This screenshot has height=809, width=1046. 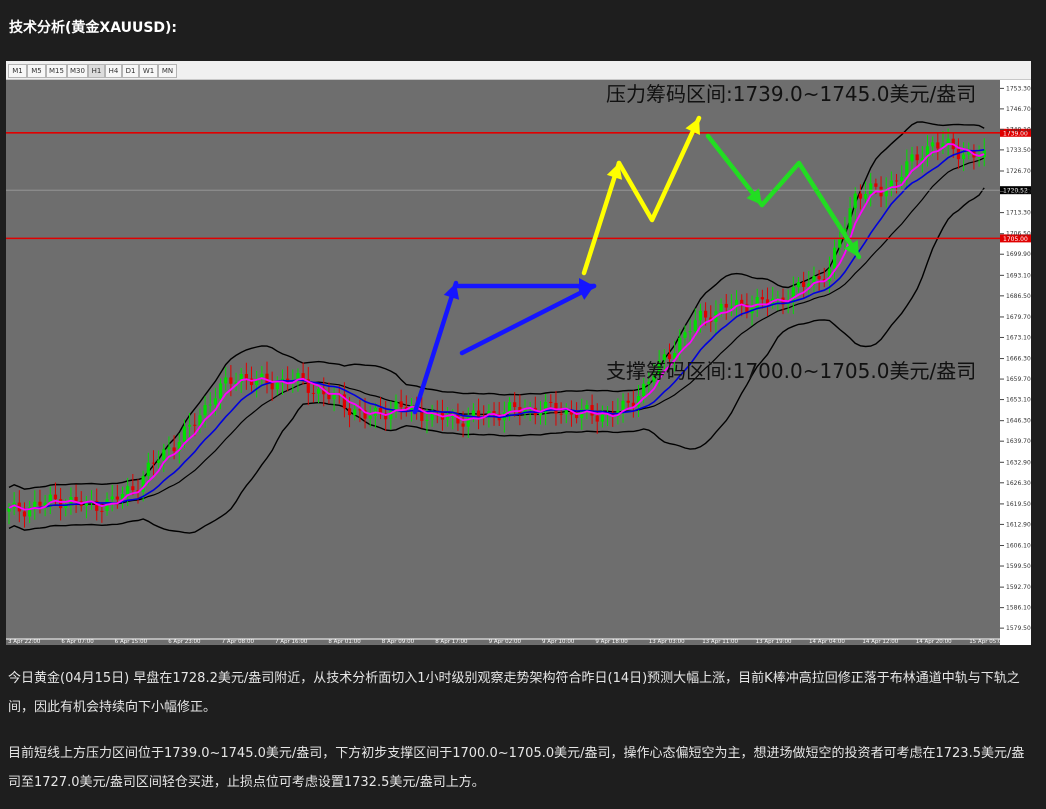 I want to click on price-tick-label: 1619.50, so click(x=1018, y=504).